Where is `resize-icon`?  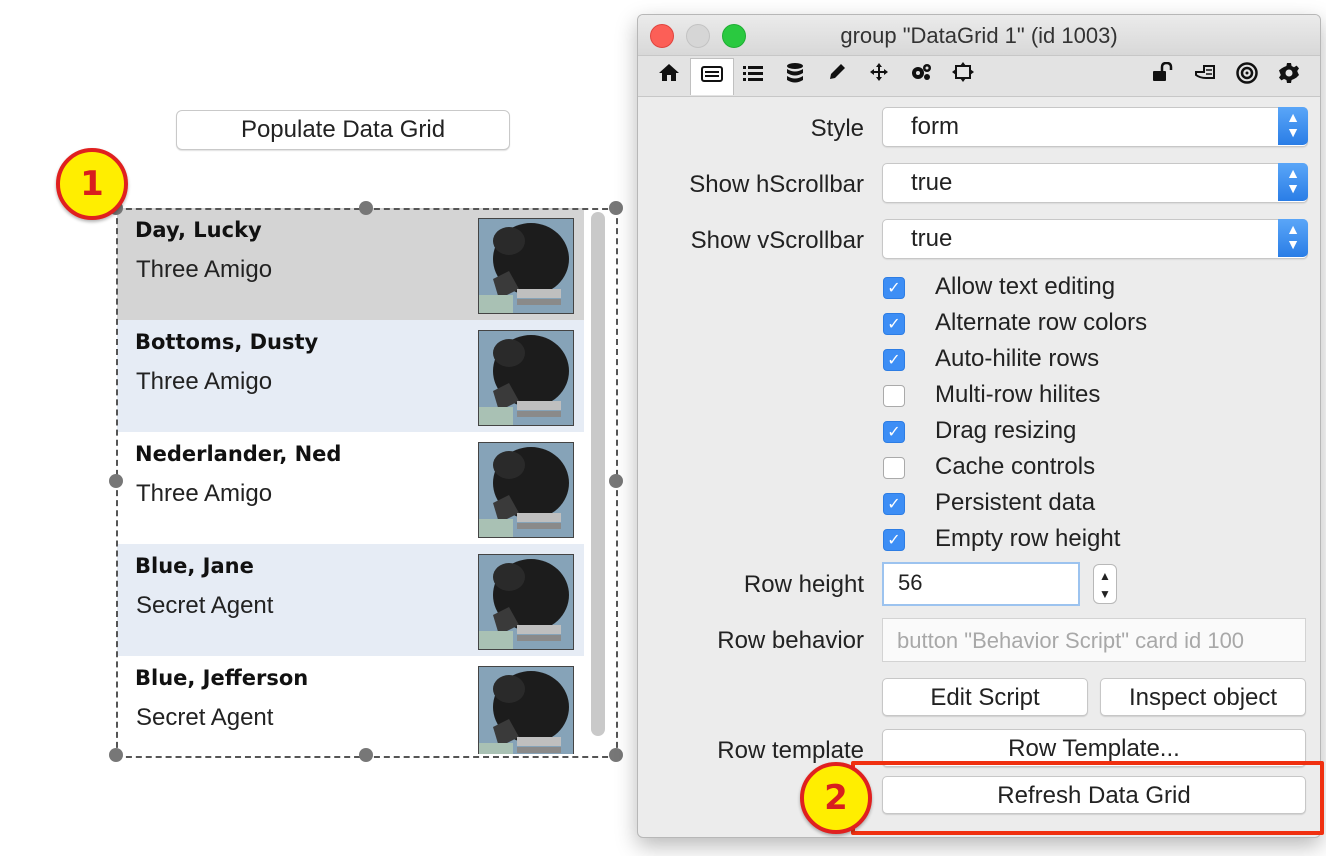 resize-icon is located at coordinates (963, 76).